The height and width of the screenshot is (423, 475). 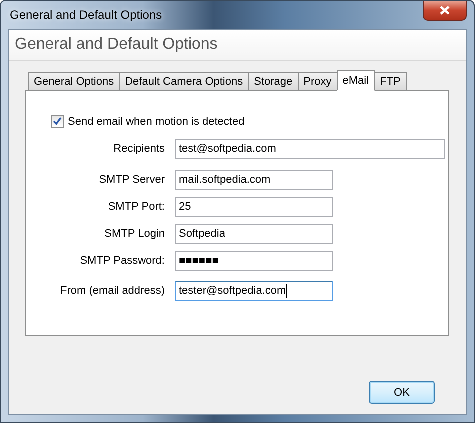 I want to click on input-field: Softpedia, so click(x=254, y=234).